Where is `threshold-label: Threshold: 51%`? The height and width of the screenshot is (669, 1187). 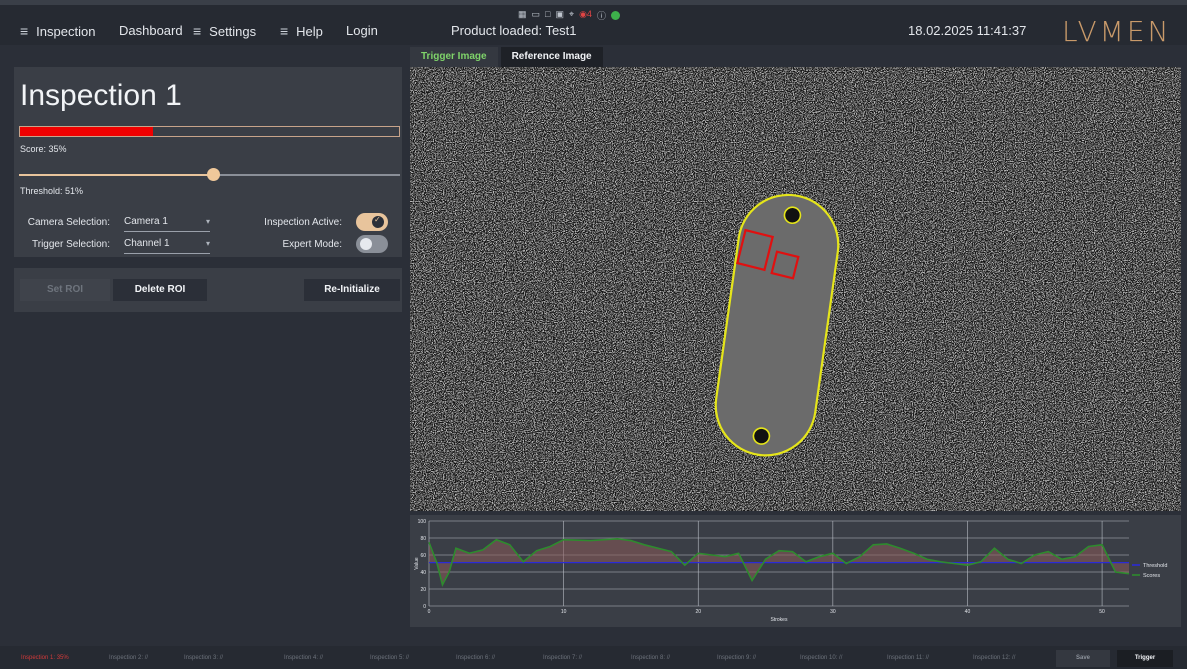
threshold-label: Threshold: 51% is located at coordinates (52, 191).